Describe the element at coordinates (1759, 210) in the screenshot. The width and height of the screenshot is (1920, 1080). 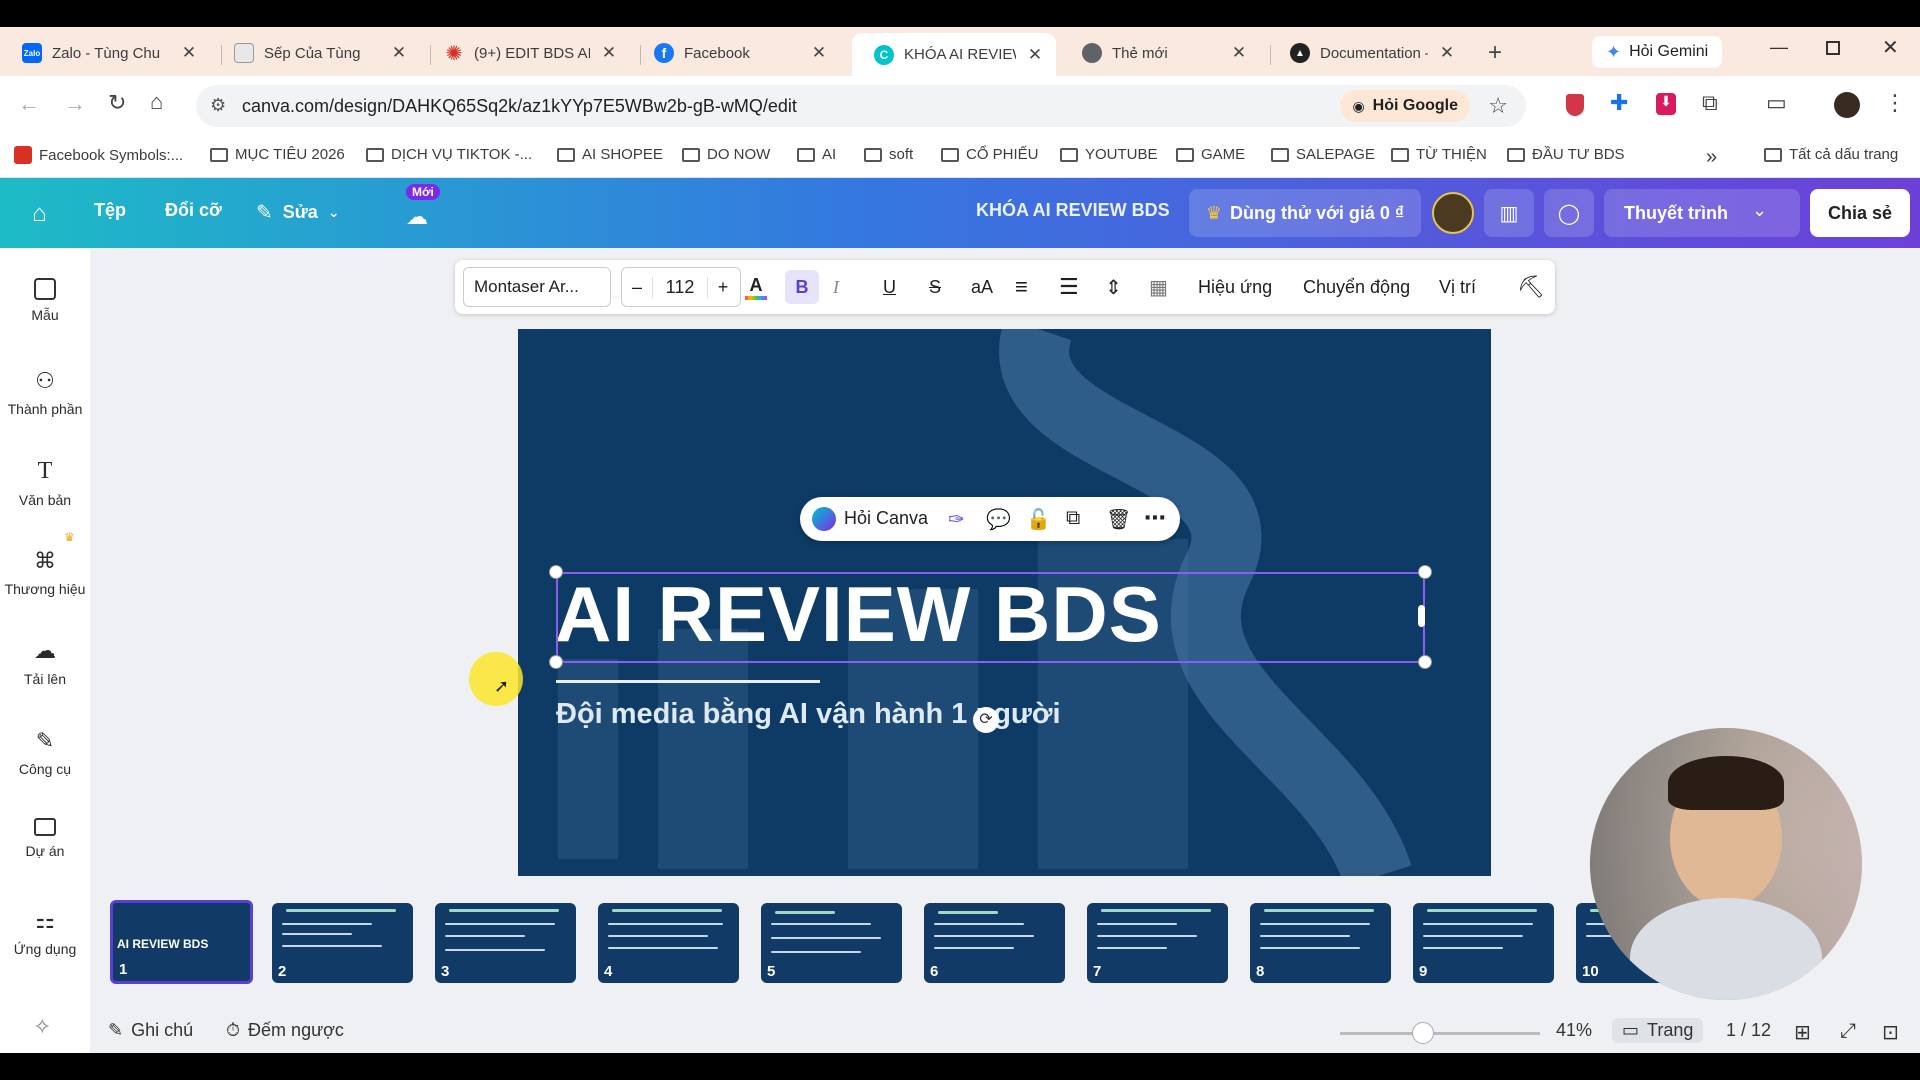
I see `chevron-down-icon: ⌄` at that location.